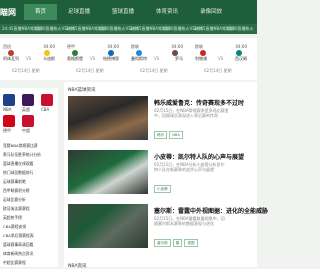  I want to click on sidebar-link: 竞猜NBA常规赛比赛, so click(20, 146).